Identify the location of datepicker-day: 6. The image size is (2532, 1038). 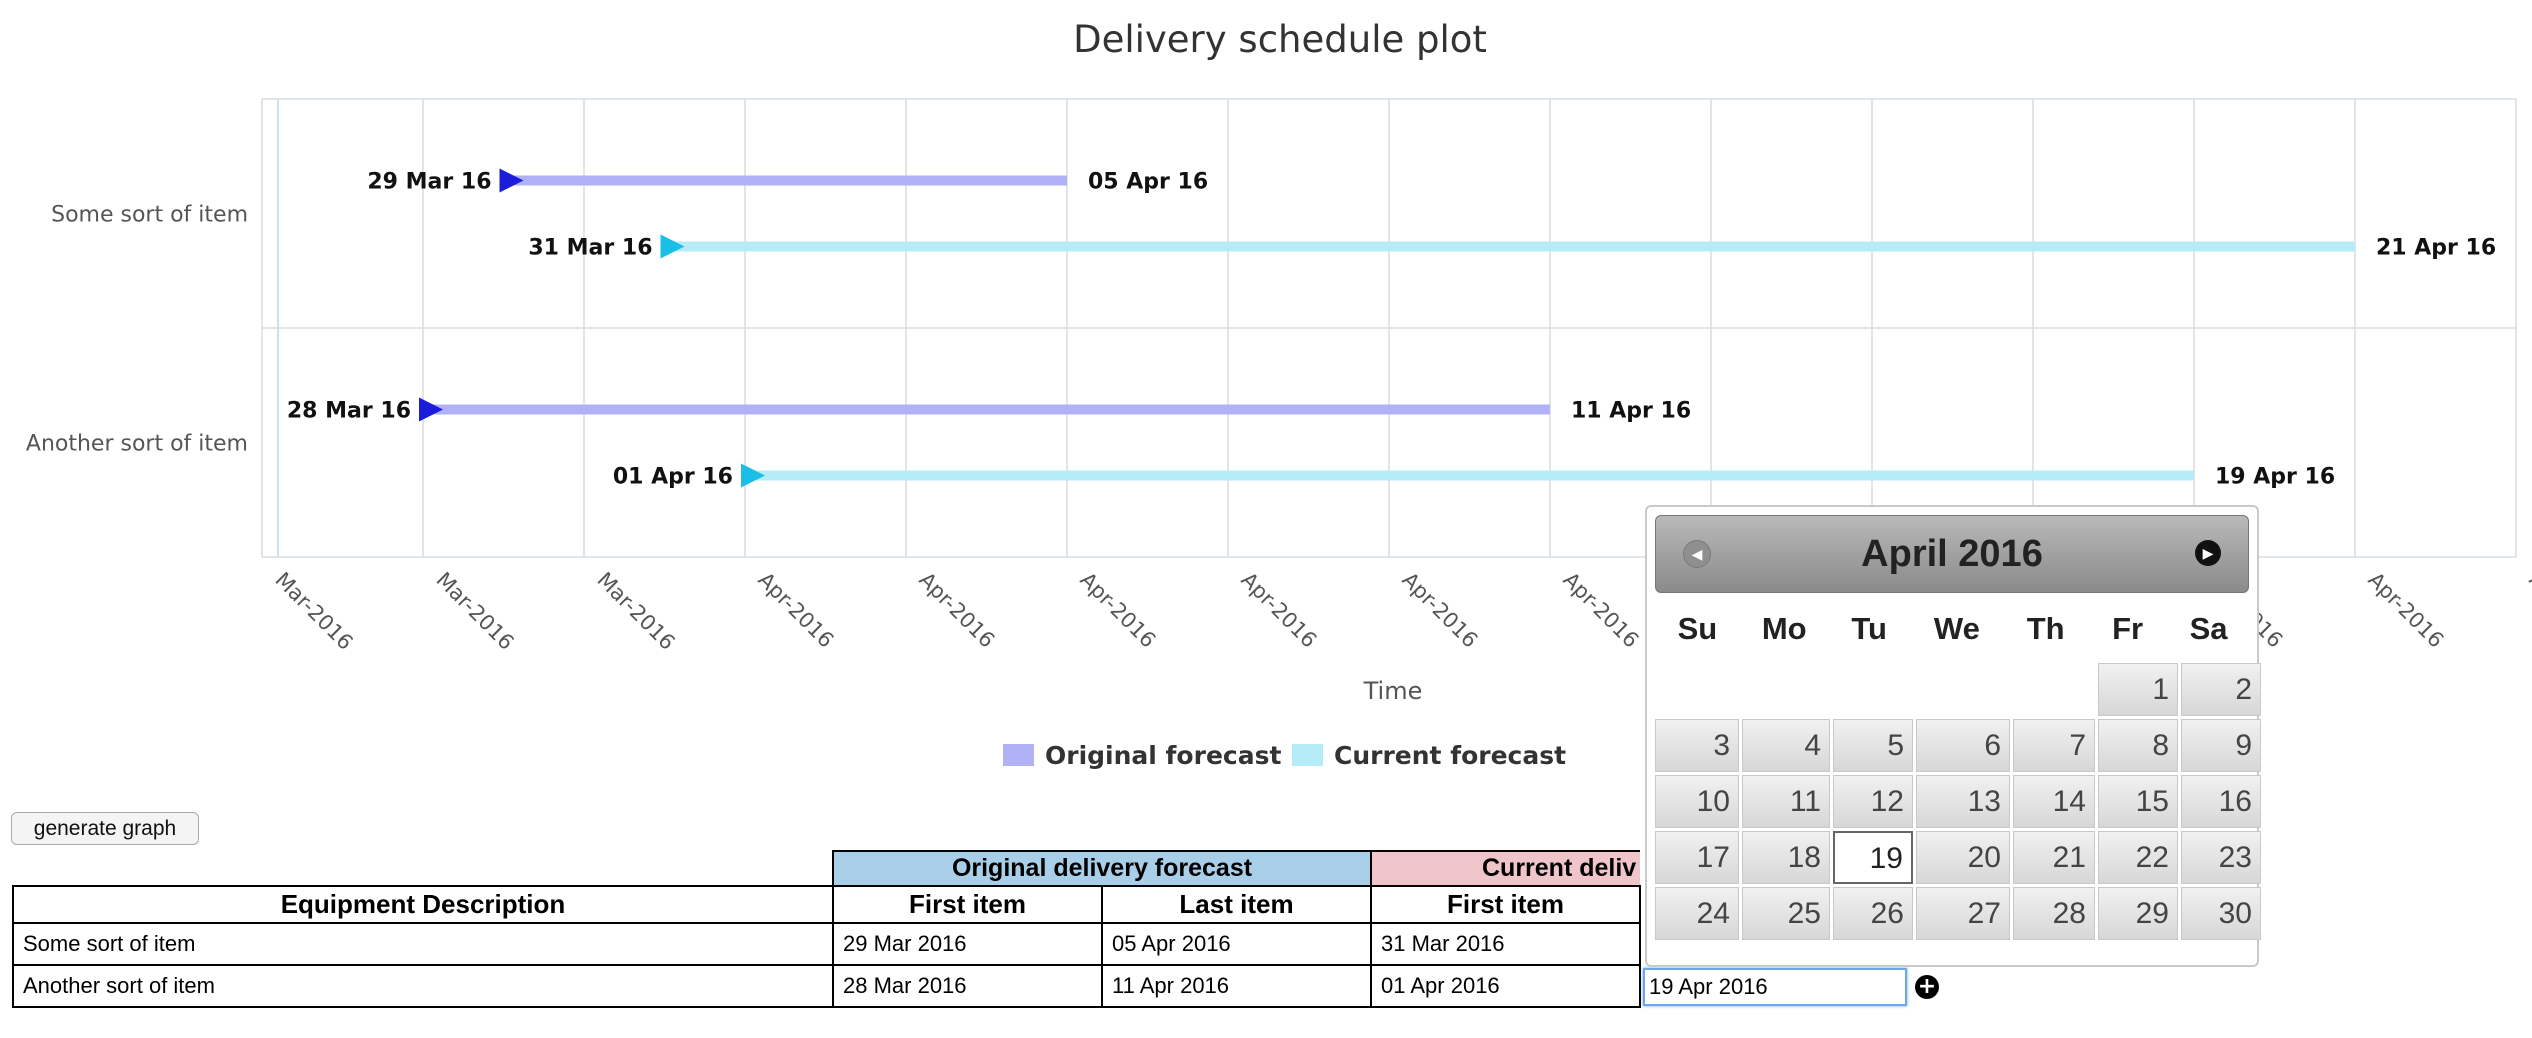
(1963, 745).